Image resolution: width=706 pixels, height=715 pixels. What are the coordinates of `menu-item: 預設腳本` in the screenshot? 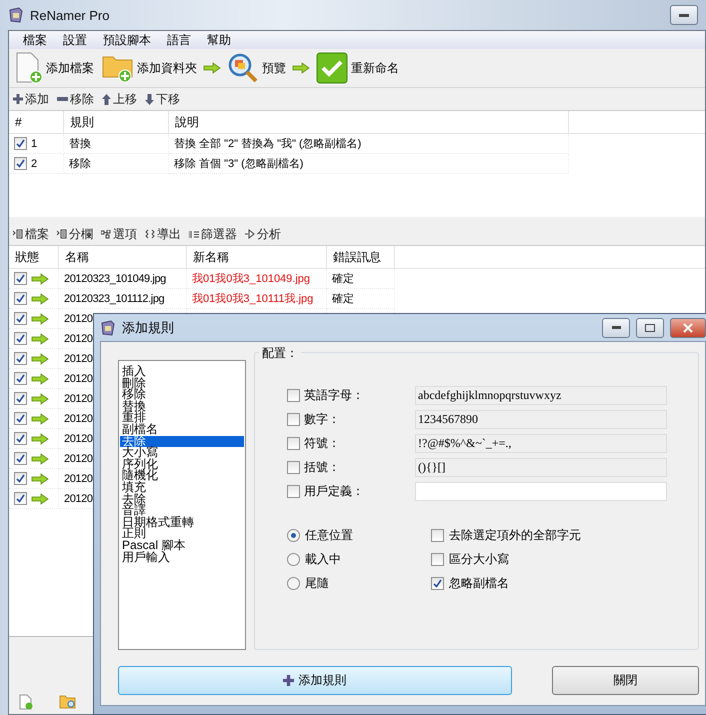 It's located at (127, 40).